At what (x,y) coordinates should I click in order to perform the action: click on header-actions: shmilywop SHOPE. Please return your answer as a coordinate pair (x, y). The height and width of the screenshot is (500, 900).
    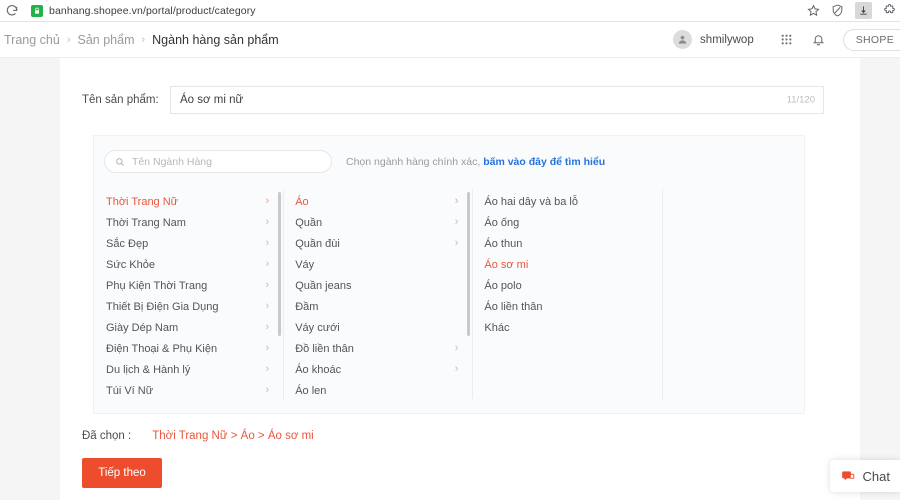
    Looking at the image, I should click on (786, 39).